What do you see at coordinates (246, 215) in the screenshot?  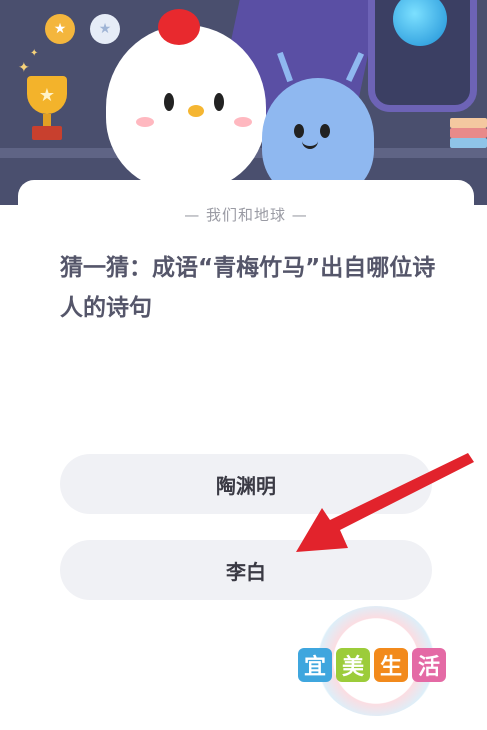 I see `section-title: — 我们和地球 —` at bounding box center [246, 215].